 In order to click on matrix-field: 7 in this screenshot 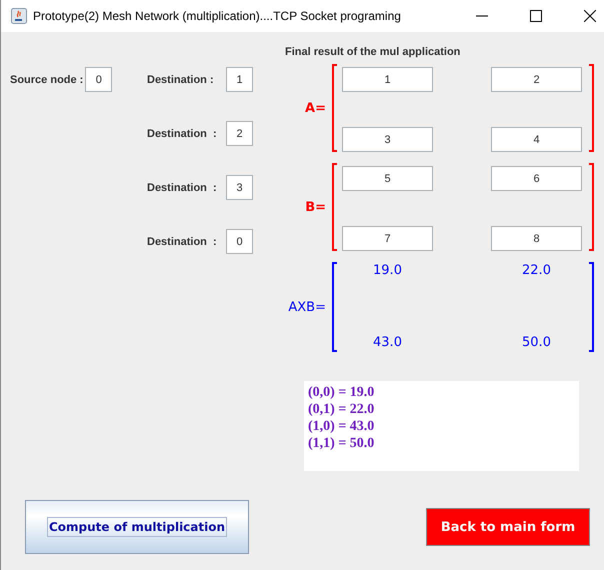, I will do `click(387, 238)`.